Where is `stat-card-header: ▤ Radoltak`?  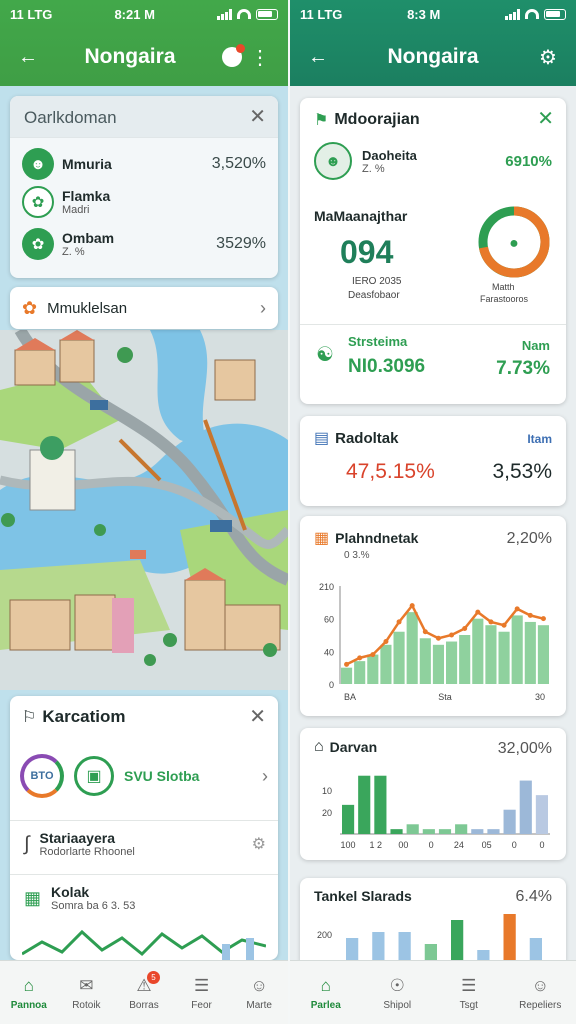 stat-card-header: ▤ Radoltak is located at coordinates (356, 438).